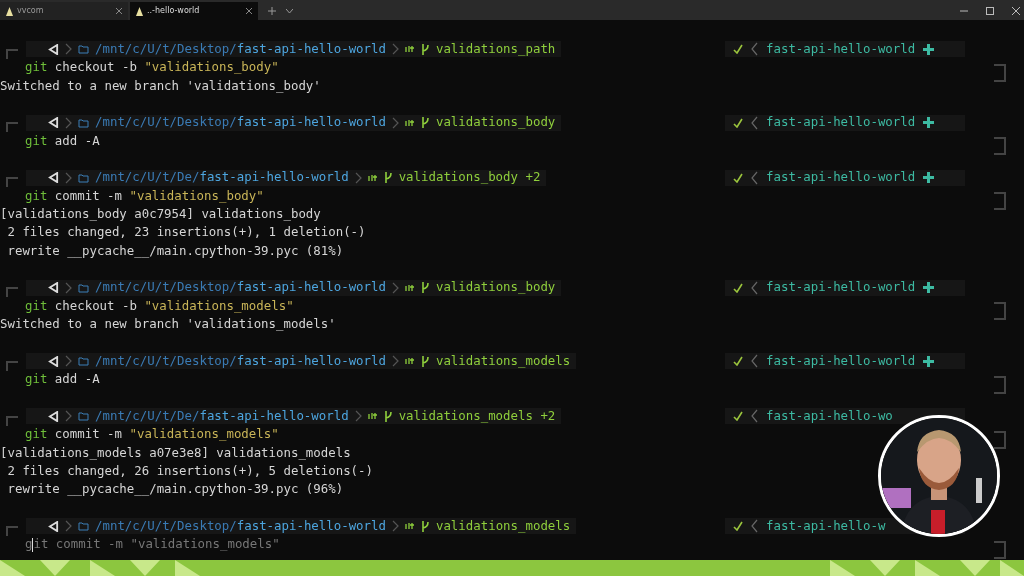 This screenshot has height=576, width=1024. Describe the element at coordinates (62, 379) in the screenshot. I see `command-line: git add -A` at that location.